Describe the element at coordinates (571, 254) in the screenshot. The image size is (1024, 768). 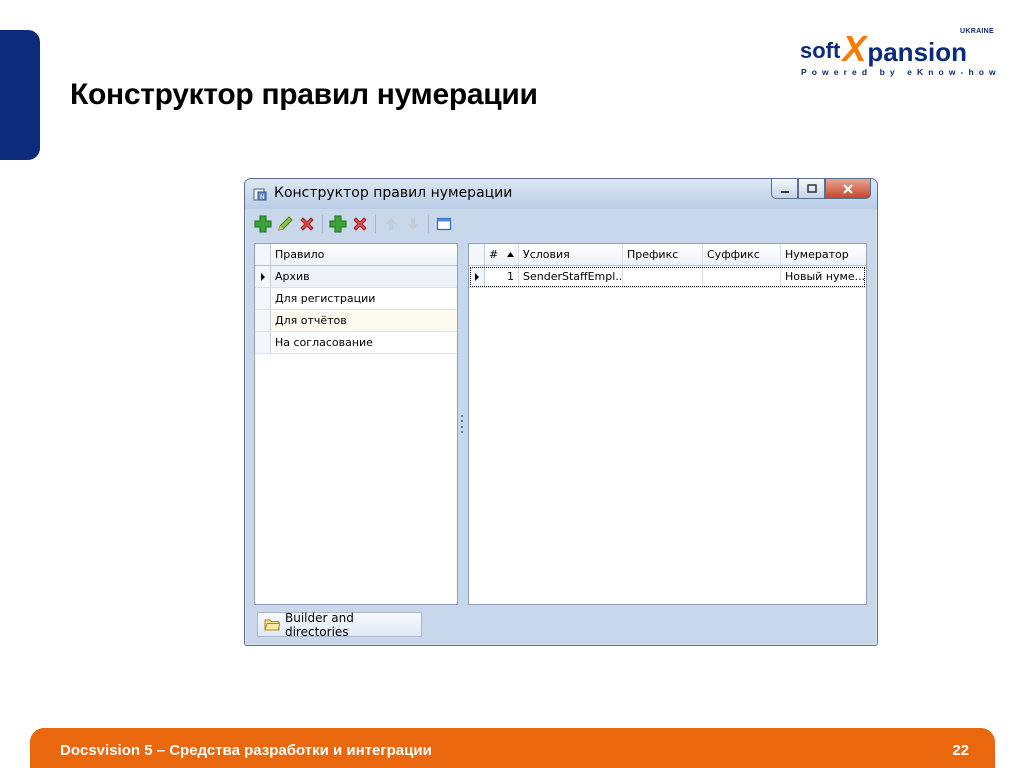
I see `column-header-conditions: Условия` at that location.